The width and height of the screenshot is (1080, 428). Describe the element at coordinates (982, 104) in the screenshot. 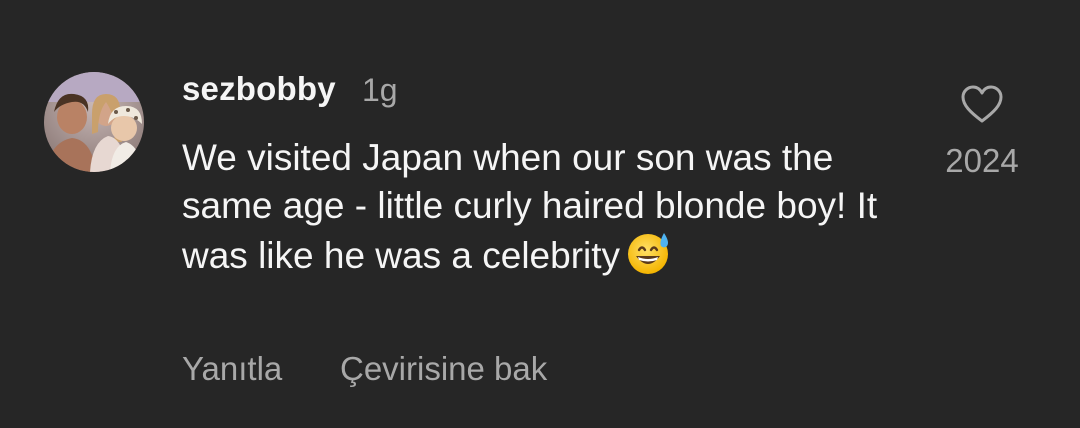

I see `heart-outline-icon` at that location.